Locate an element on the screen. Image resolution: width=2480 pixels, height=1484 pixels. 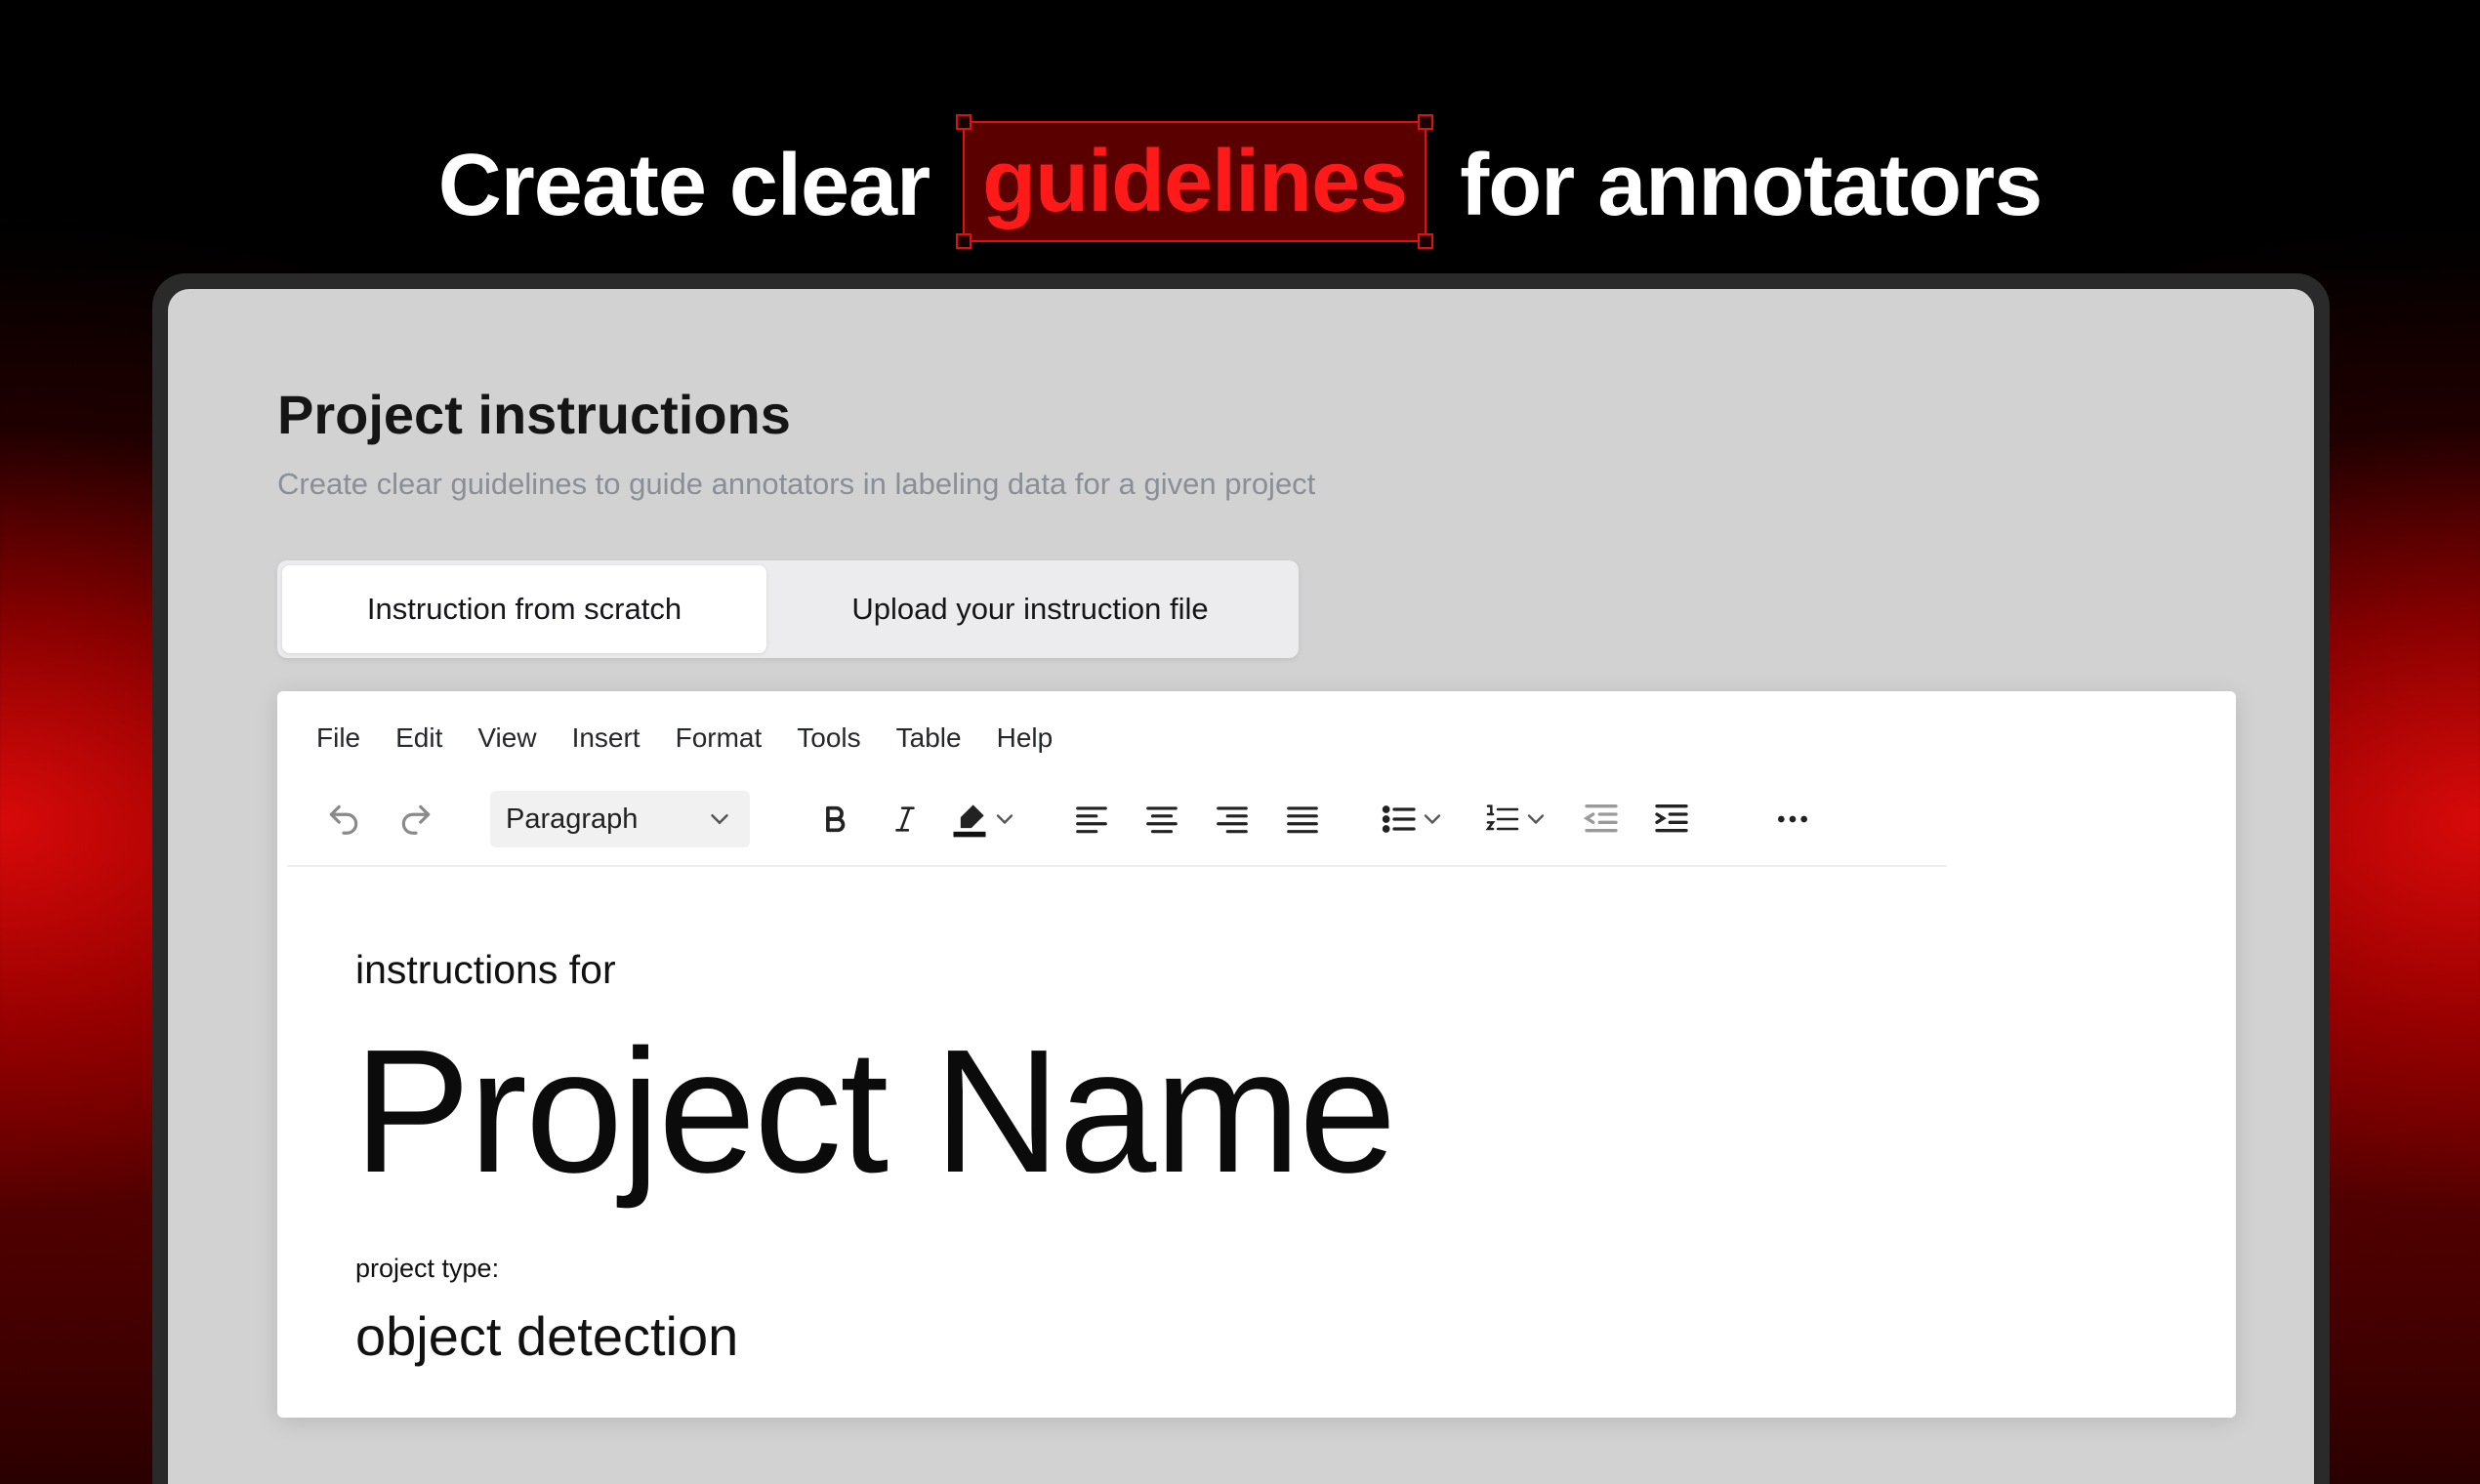
menu-insert: Insert is located at coordinates (606, 738).